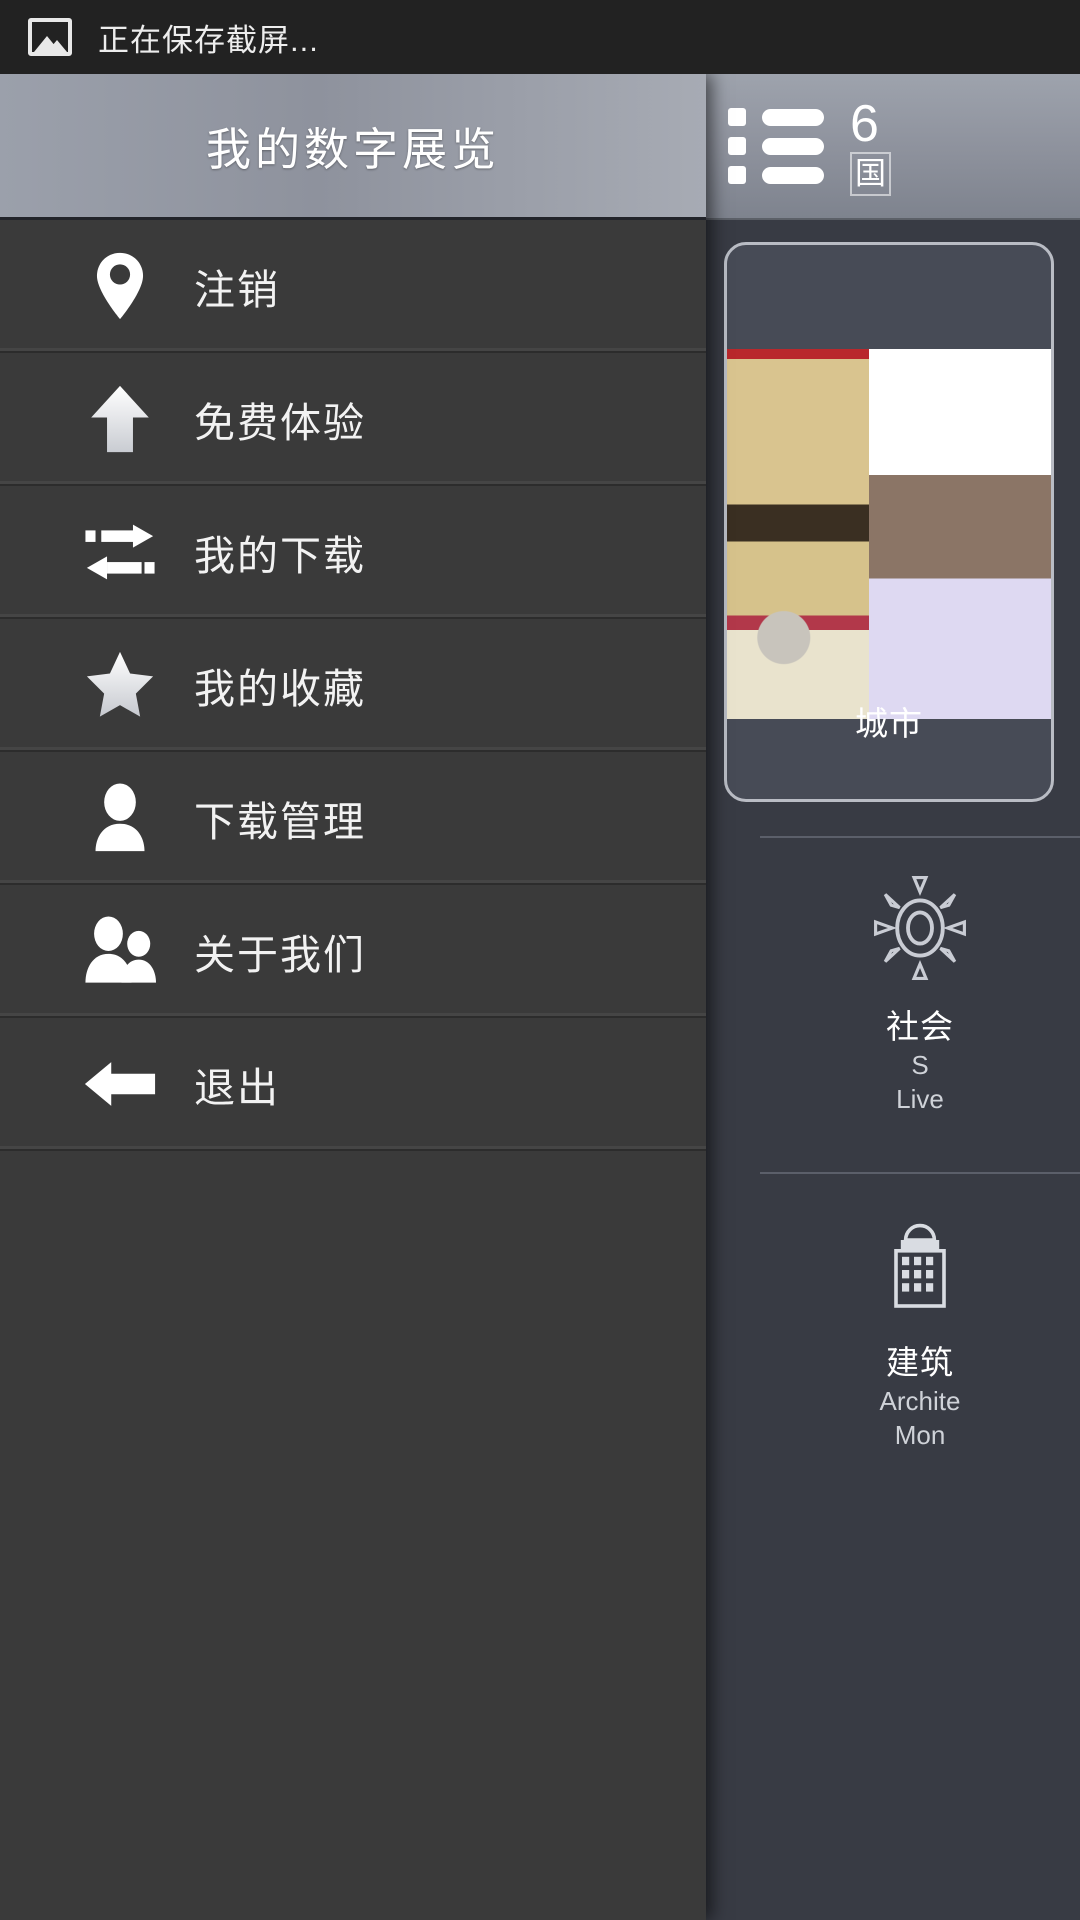  I want to click on person-icon, so click(120, 818).